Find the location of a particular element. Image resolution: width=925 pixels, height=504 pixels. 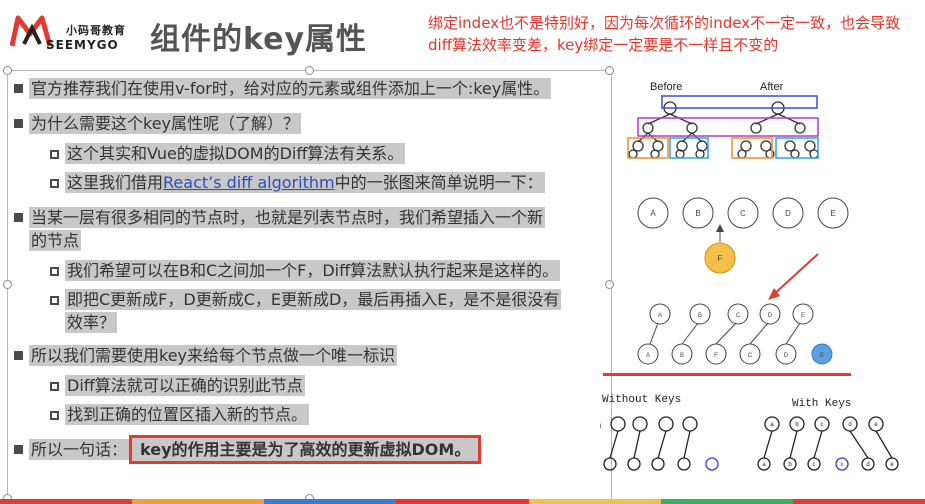

sub-bullet-line: 找到正确的位置区插入新的节点。 is located at coordinates (180, 415).